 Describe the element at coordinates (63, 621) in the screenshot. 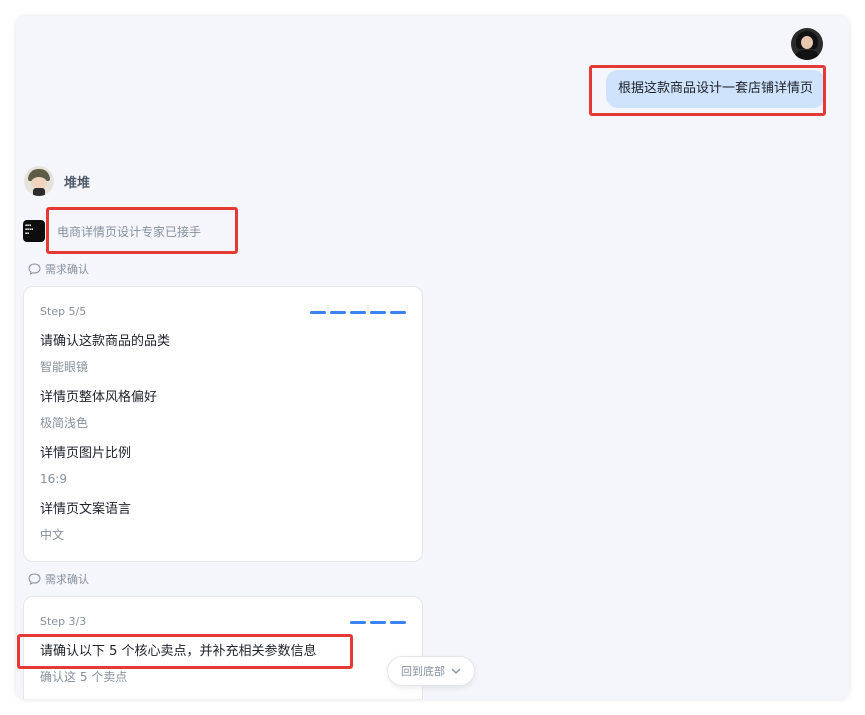

I see `step-indicator: Step 3/3` at that location.